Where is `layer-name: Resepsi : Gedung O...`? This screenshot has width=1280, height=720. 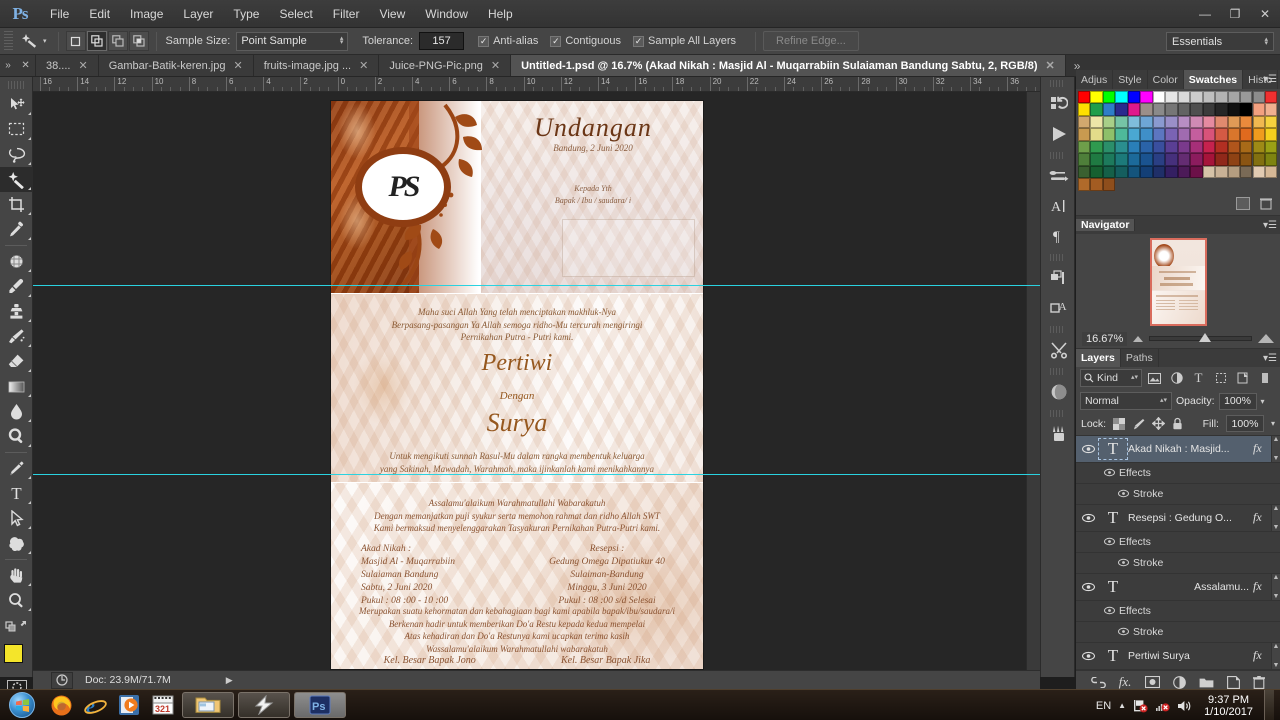
layer-name: Resepsi : Gedung O... is located at coordinates (1190, 518).